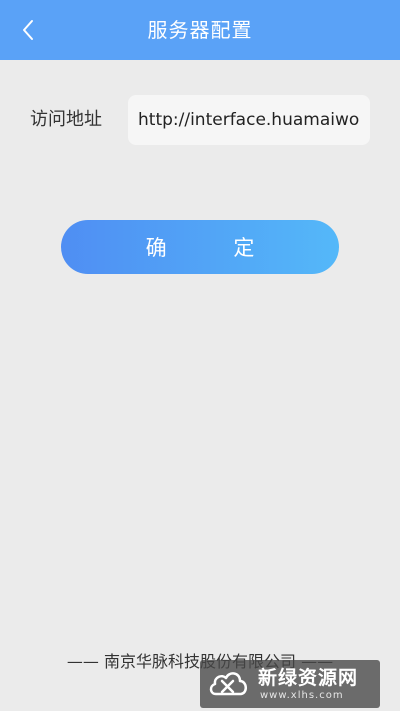 This screenshot has width=400, height=711. Describe the element at coordinates (200, 247) in the screenshot. I see `confirm-button: 确 定` at that location.